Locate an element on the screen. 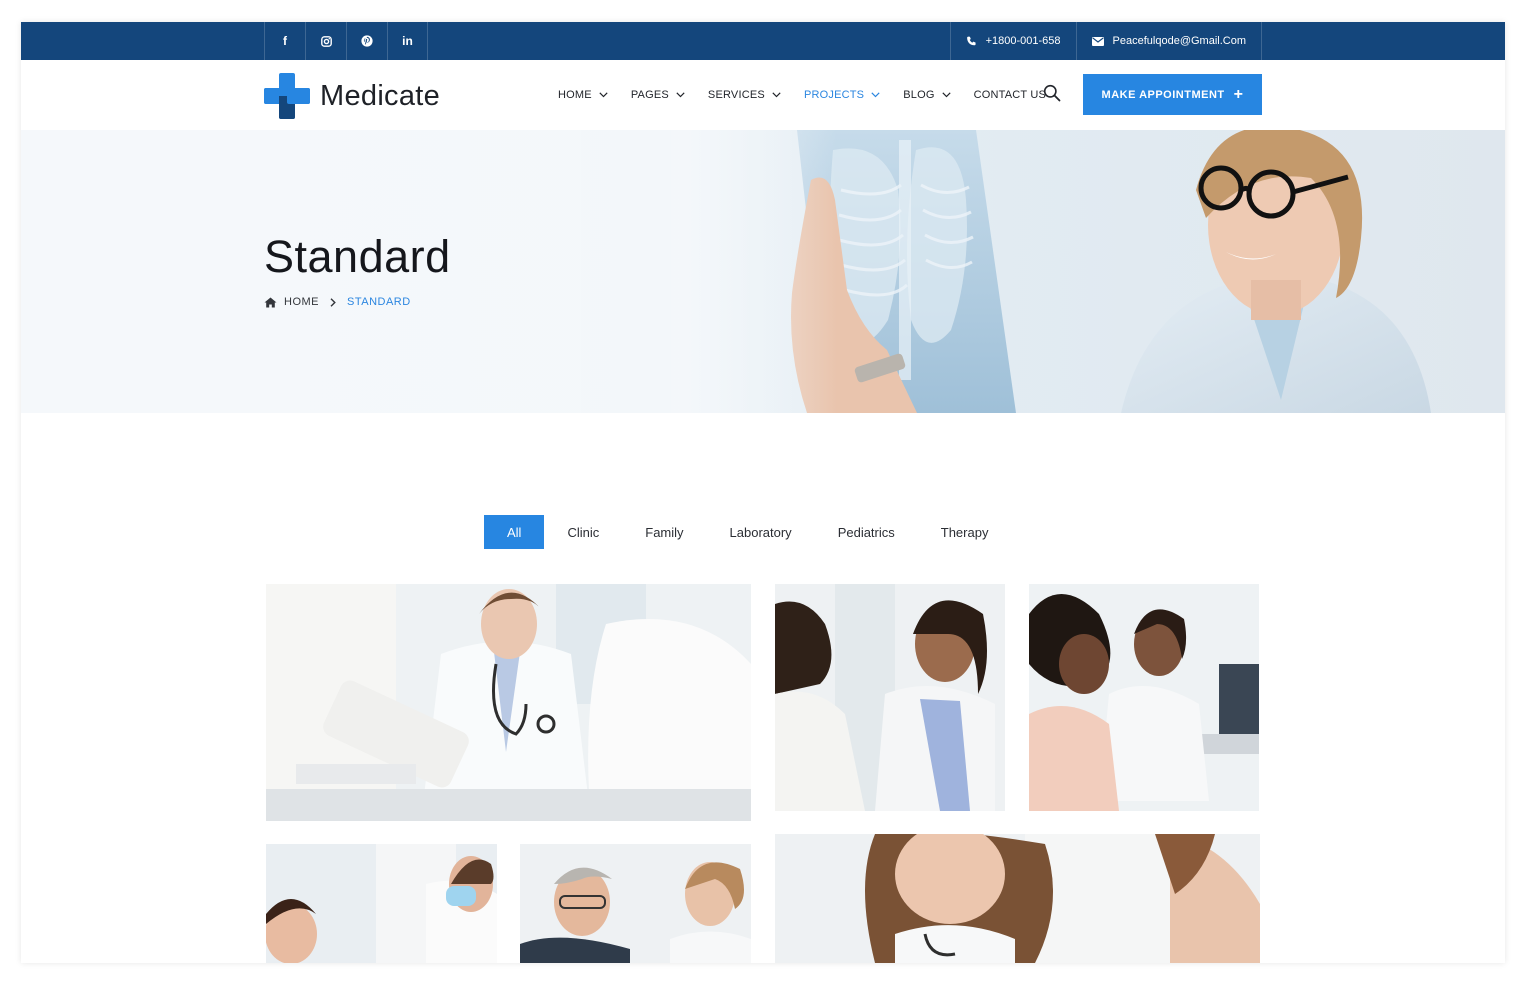 The height and width of the screenshot is (985, 1526). nav-home: HOME is located at coordinates (583, 95).